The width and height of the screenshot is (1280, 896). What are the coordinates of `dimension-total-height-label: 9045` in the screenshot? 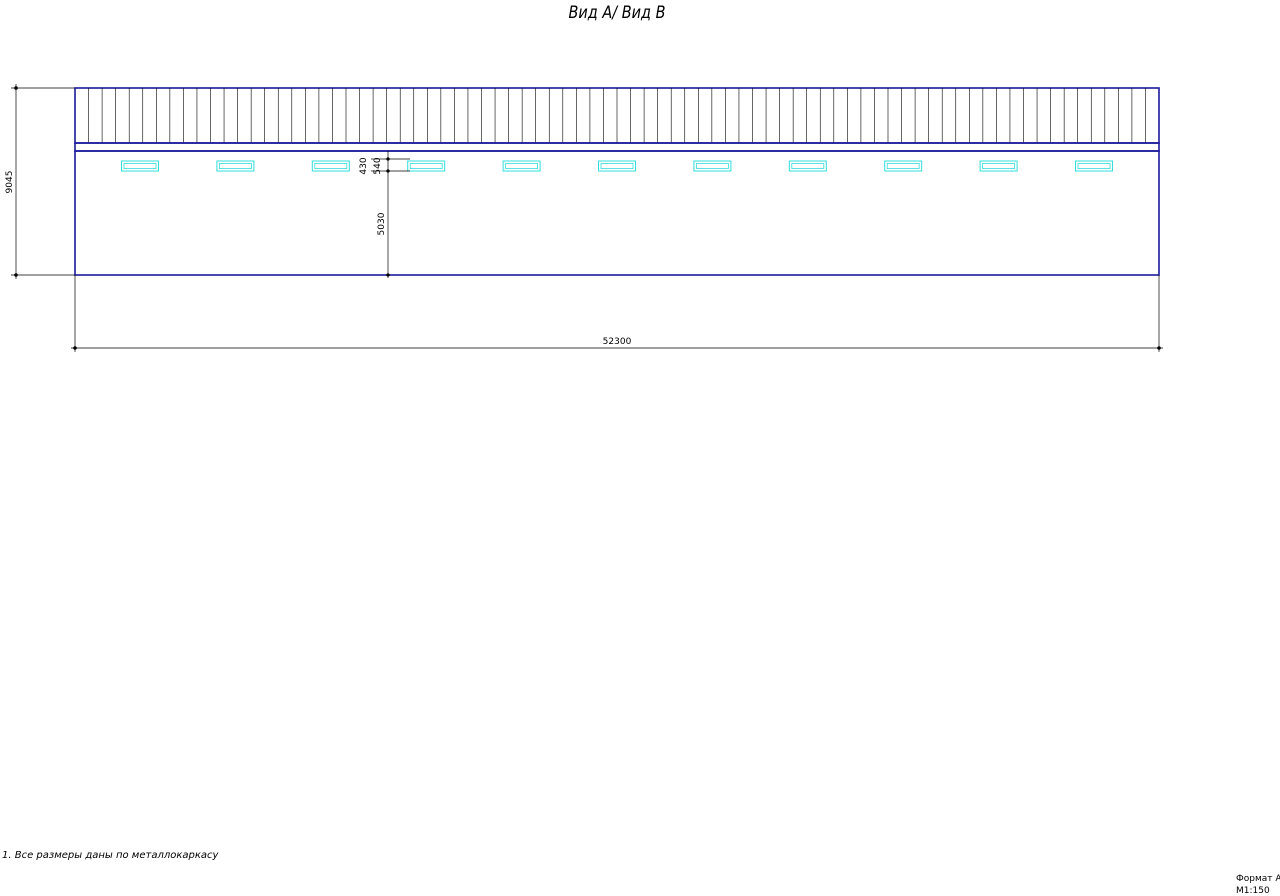 It's located at (10, 182).